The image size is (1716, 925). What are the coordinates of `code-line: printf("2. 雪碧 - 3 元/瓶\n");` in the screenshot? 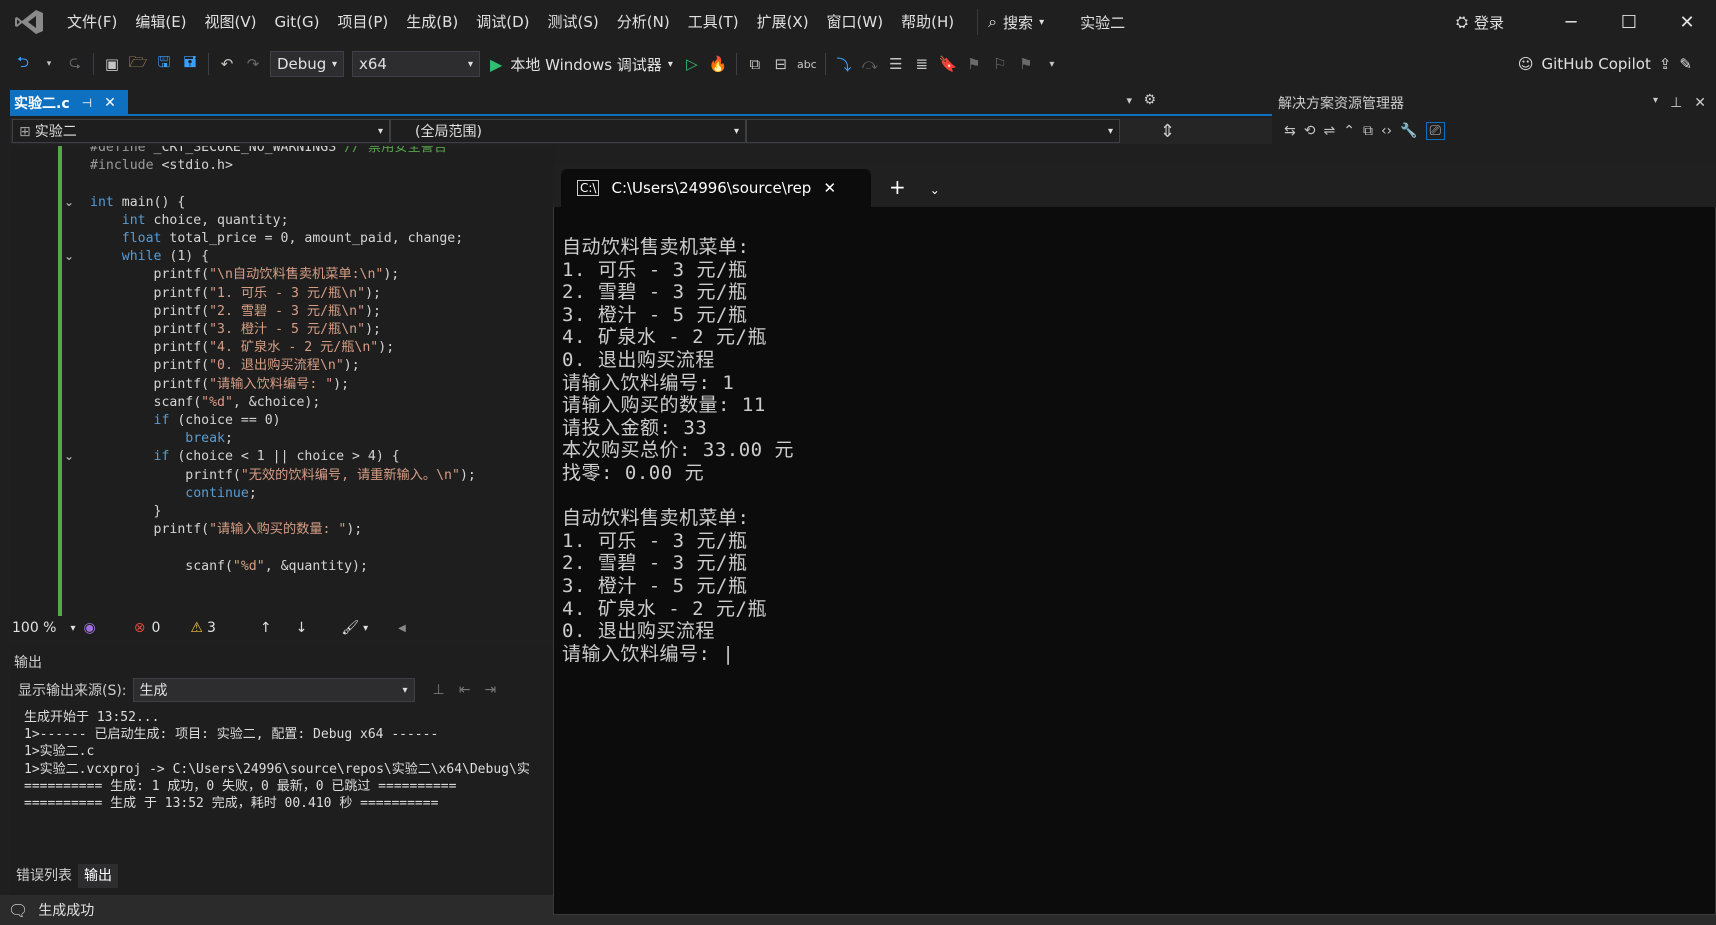 It's located at (235, 312).